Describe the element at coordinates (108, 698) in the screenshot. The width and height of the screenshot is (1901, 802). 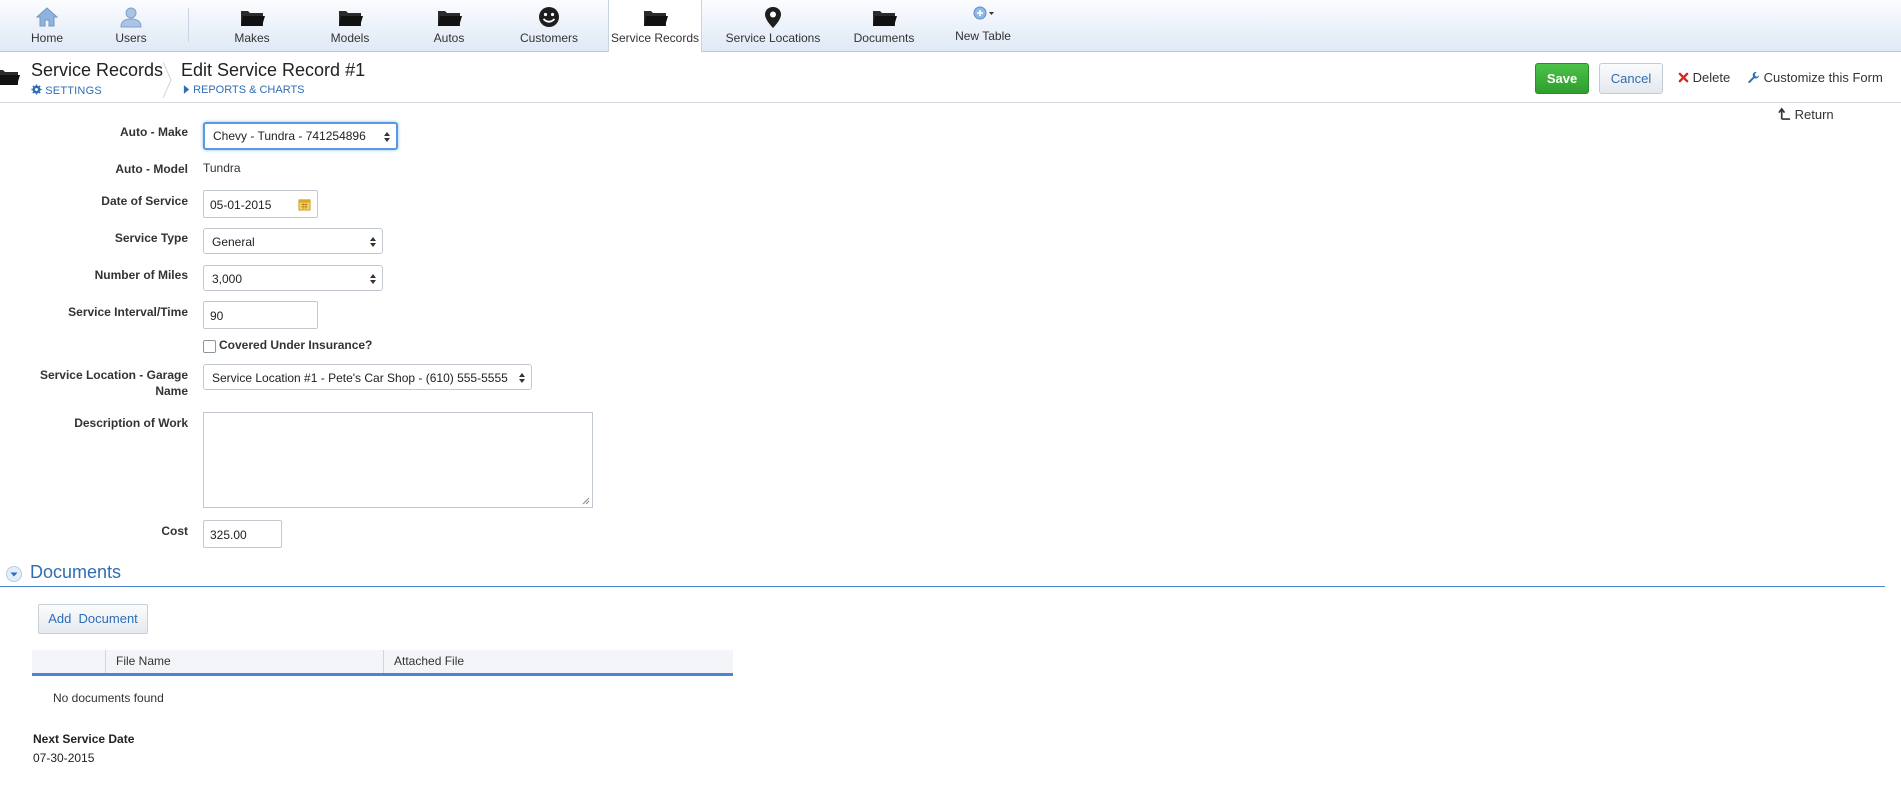
I see `documents-empty-text: No documents found` at that location.